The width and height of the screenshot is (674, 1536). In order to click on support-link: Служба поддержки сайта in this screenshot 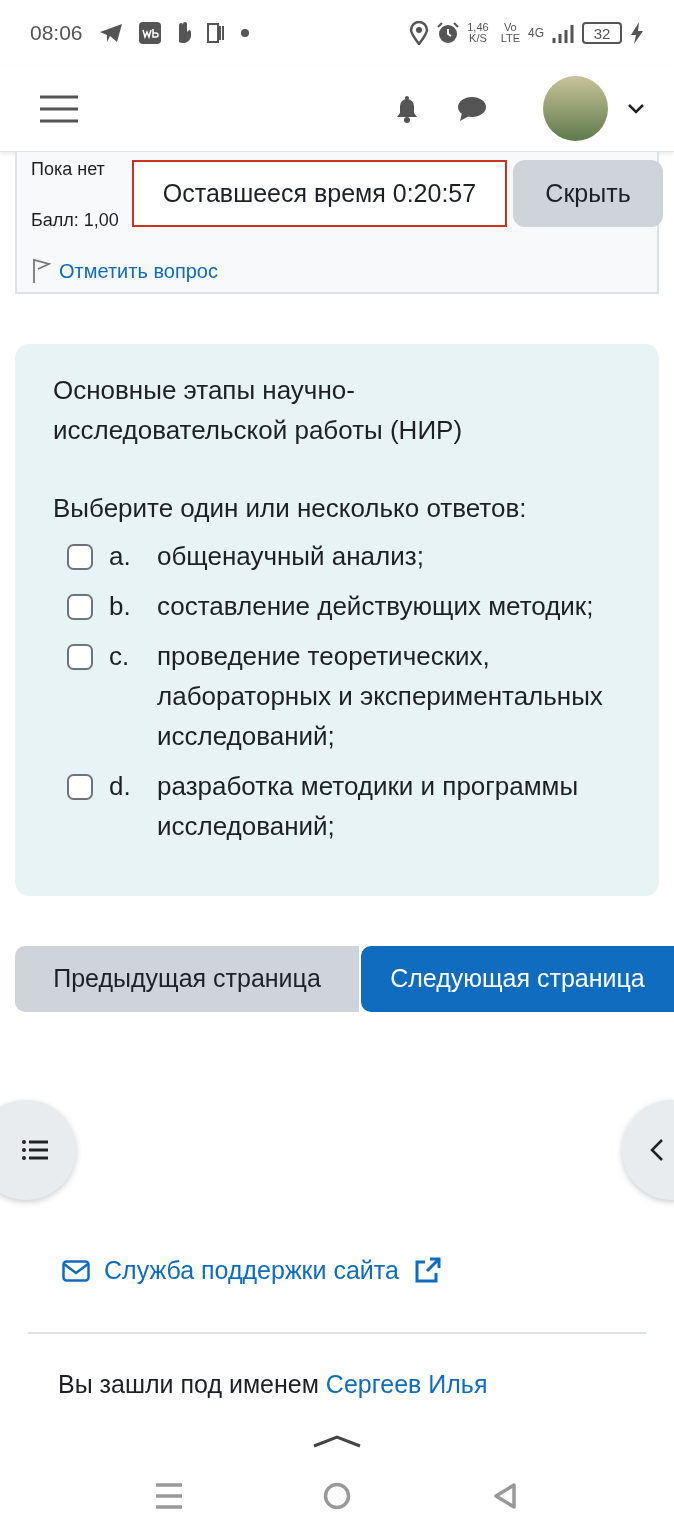, I will do `click(251, 1271)`.